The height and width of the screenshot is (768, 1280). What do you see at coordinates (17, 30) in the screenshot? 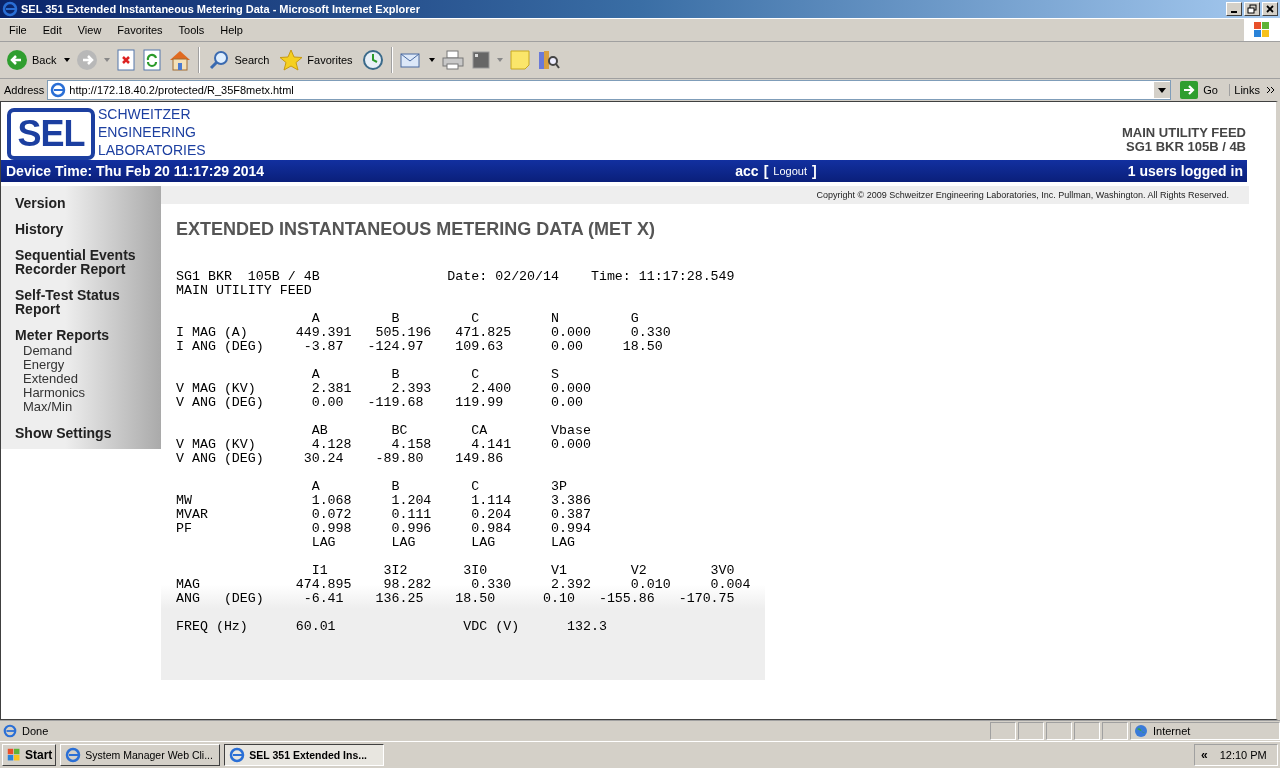
I see `menu-item: File` at bounding box center [17, 30].